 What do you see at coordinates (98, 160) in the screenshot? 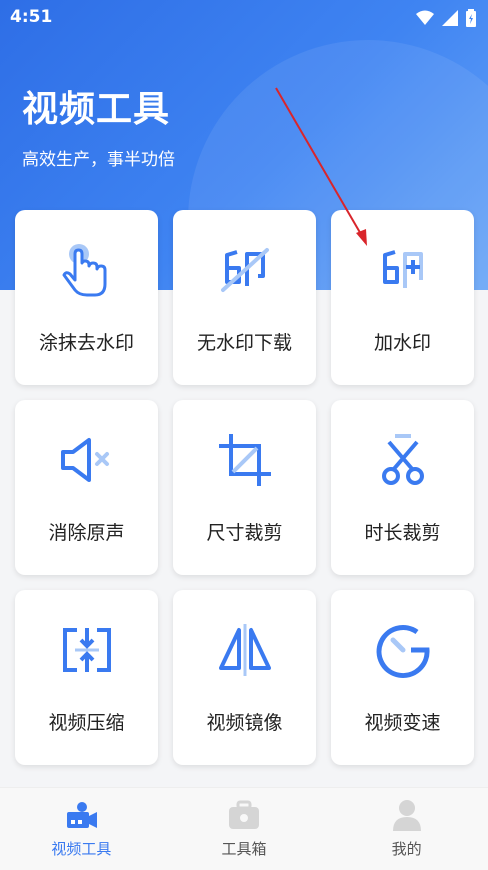
I see `page-subtitle: 高效生产，事半功倍` at bounding box center [98, 160].